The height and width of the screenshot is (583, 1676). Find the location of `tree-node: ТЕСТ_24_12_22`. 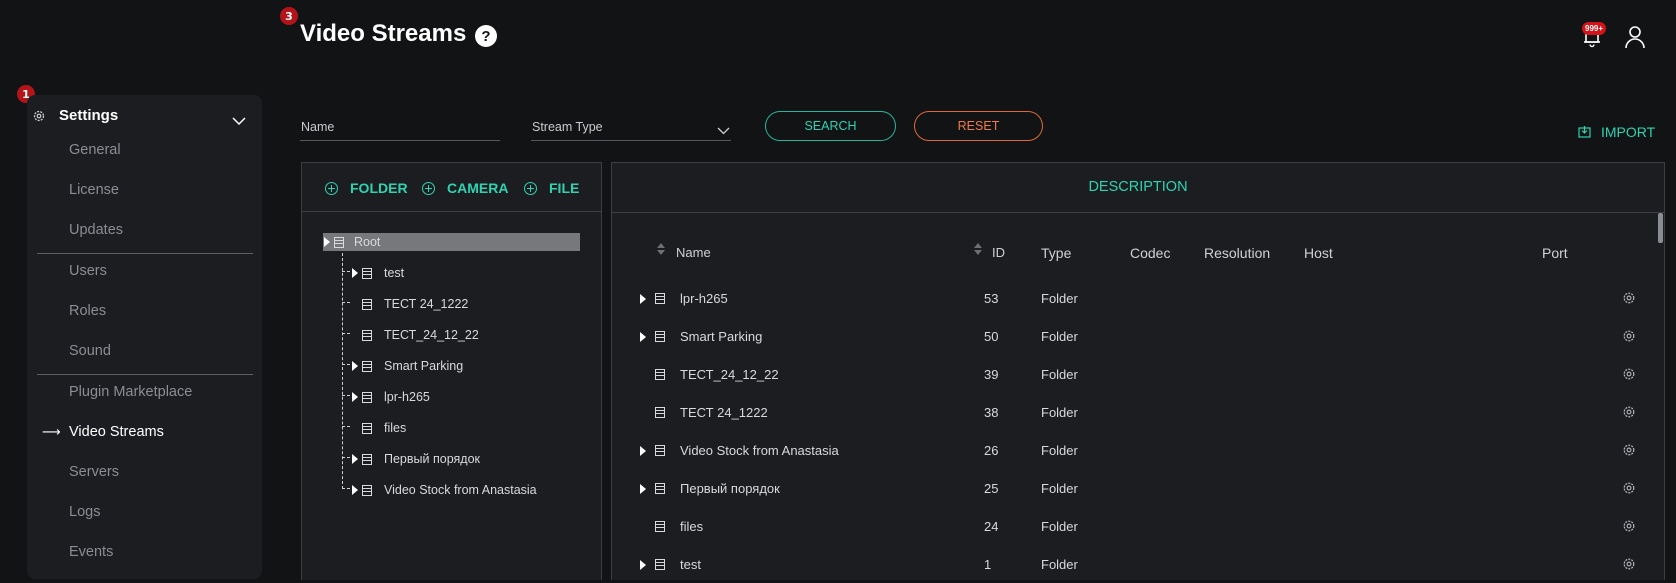

tree-node: ТЕСТ_24_12_22 is located at coordinates (420, 335).